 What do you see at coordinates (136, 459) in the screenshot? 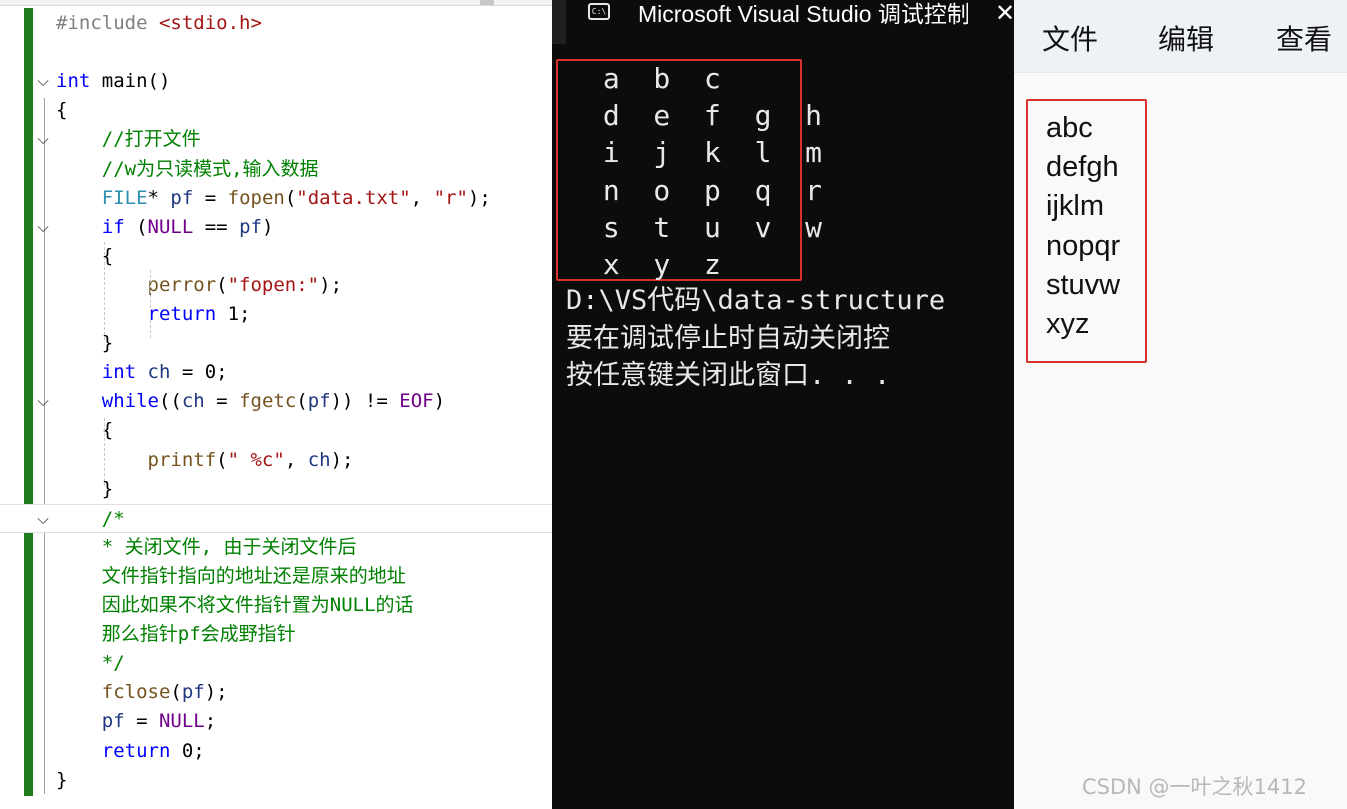
I see `code-token: printf` at bounding box center [136, 459].